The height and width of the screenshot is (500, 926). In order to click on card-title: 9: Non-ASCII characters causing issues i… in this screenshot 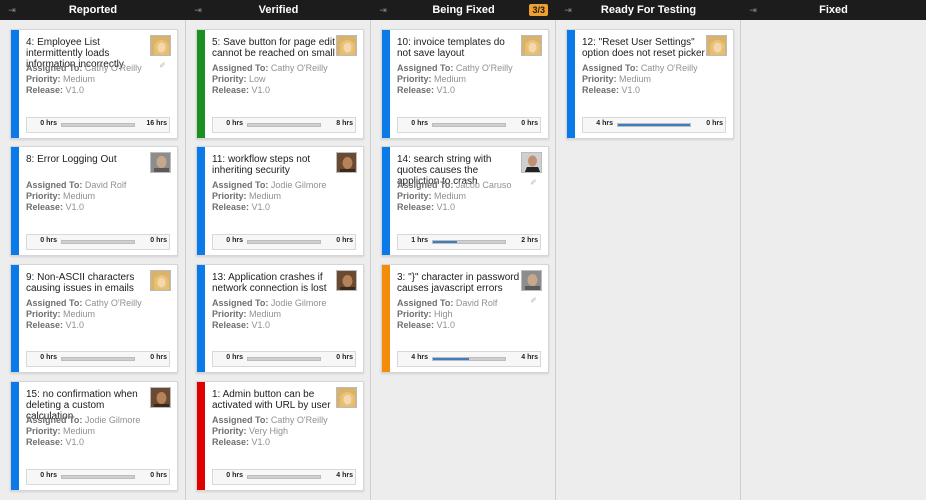, I will do `click(88, 283)`.